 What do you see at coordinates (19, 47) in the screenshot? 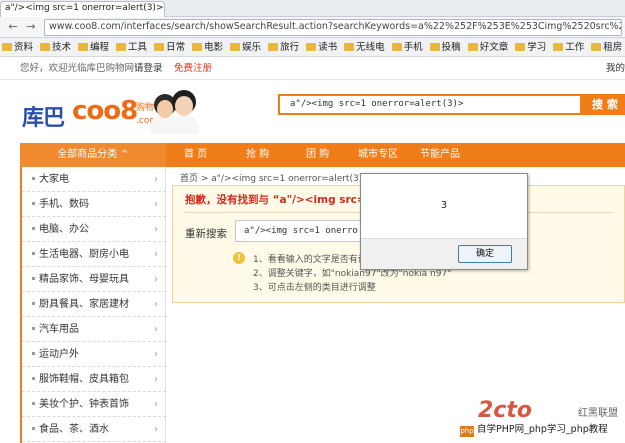
I see `bookmark-item: 资料` at bounding box center [19, 47].